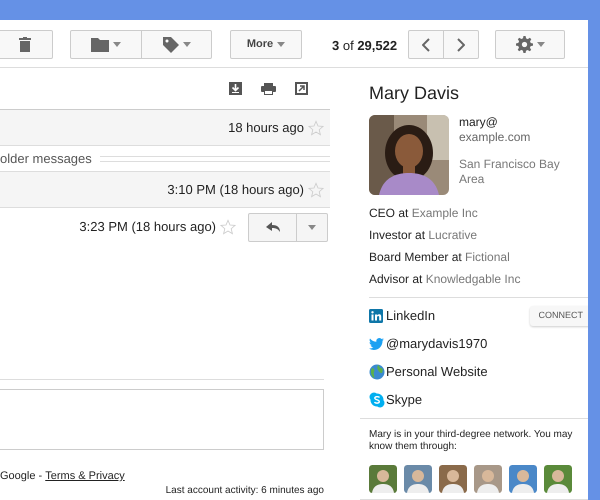  Describe the element at coordinates (524, 44) in the screenshot. I see `settings-icon` at that location.